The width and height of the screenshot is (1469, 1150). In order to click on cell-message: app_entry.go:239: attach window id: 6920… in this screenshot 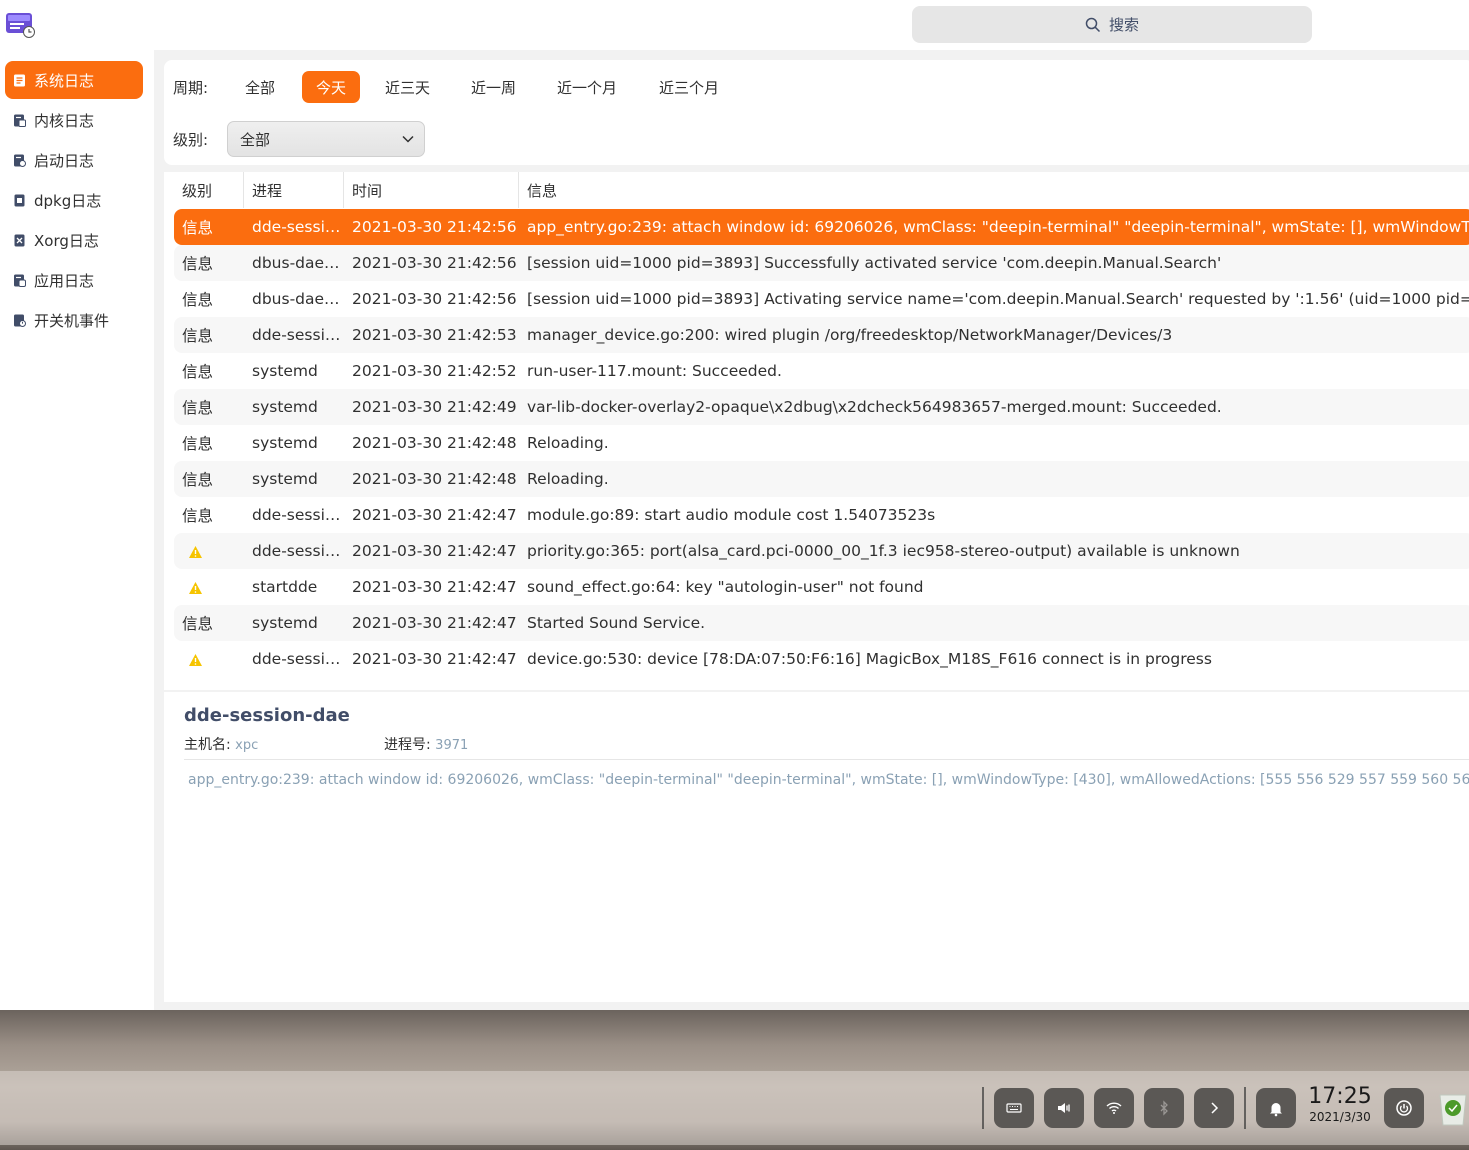, I will do `click(998, 227)`.